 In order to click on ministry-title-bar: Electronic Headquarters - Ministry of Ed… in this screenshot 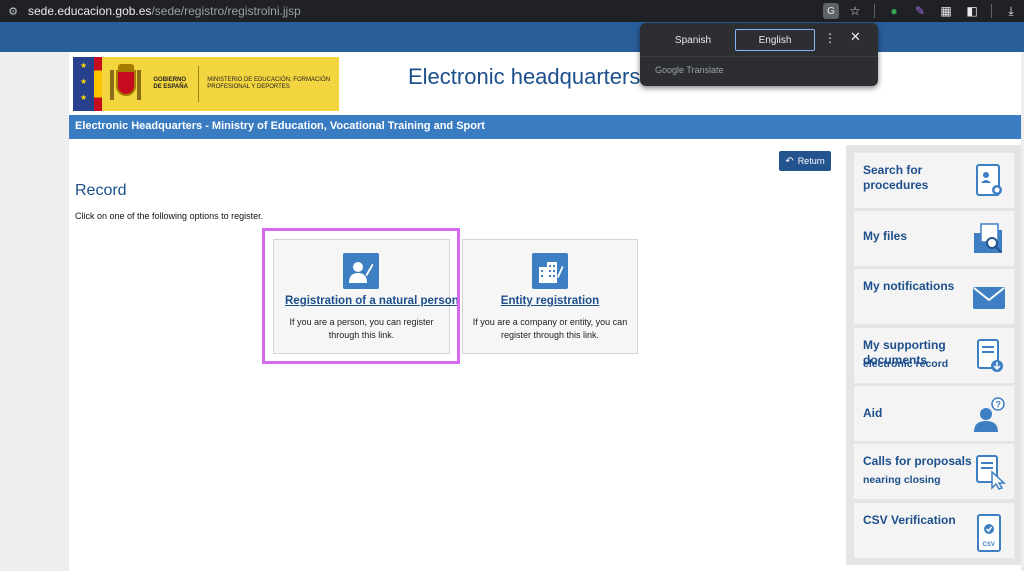, I will do `click(545, 127)`.